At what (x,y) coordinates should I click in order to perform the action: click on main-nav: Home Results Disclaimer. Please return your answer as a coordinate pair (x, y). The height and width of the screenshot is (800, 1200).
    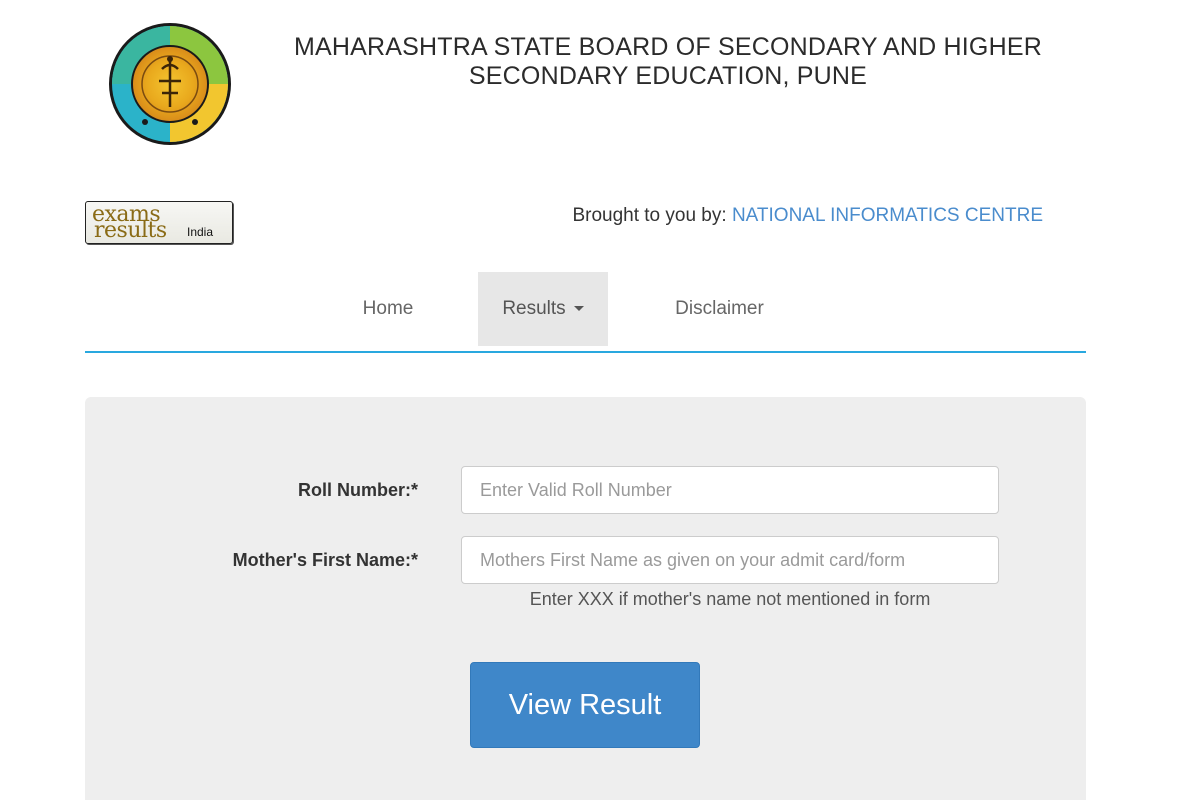
    Looking at the image, I should click on (585, 312).